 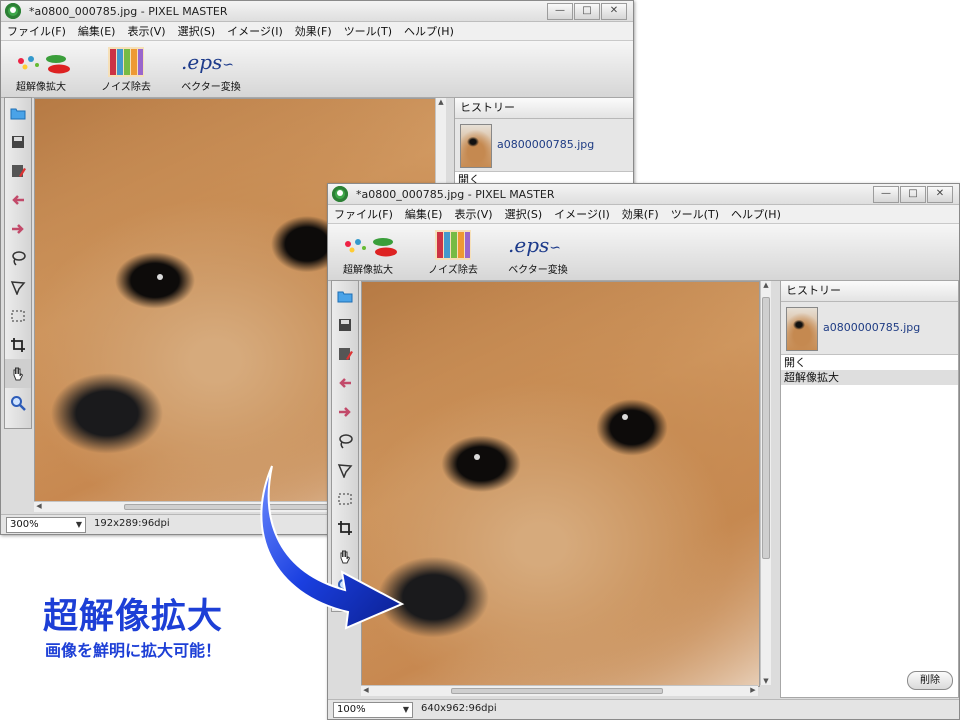 What do you see at coordinates (133, 617) in the screenshot?
I see `caption-title: 超解像拡大` at bounding box center [133, 617].